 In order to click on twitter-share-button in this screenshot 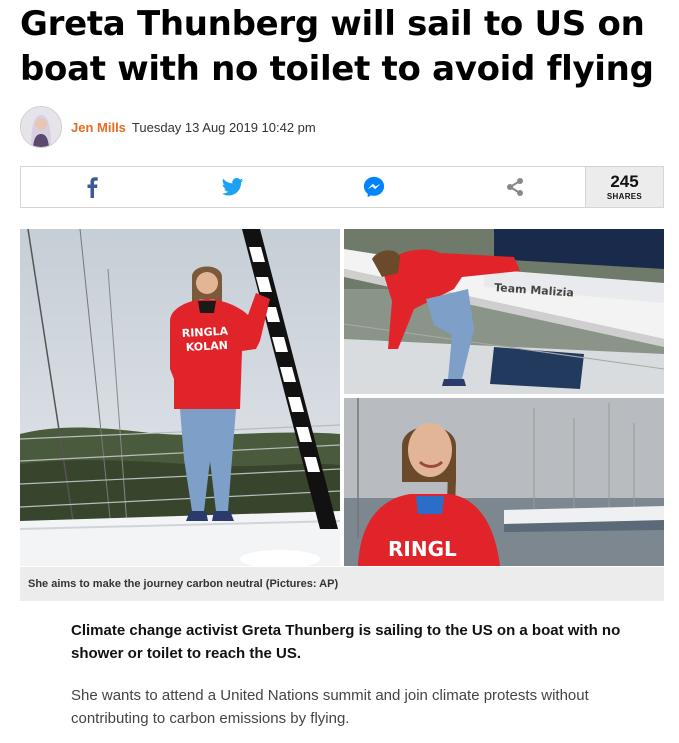, I will do `click(232, 187)`.